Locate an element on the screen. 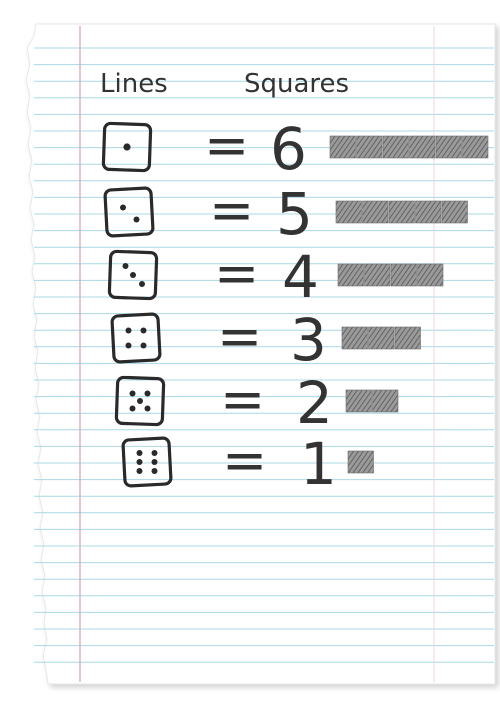  count-number: 6 is located at coordinates (288, 149).